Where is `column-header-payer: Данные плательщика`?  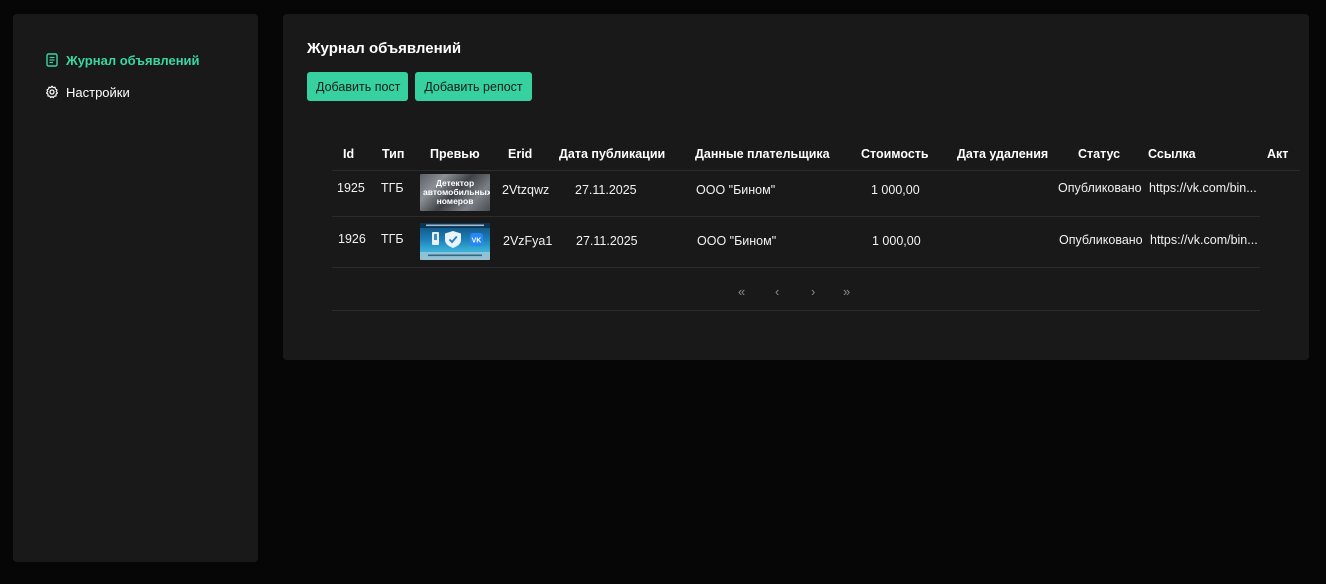
column-header-payer: Данные плательщика is located at coordinates (762, 154).